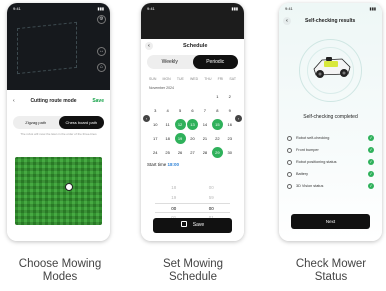  Describe the element at coordinates (330, 8) in the screenshot. I see `status-bar: 9:41 ▮▮▮` at that location.